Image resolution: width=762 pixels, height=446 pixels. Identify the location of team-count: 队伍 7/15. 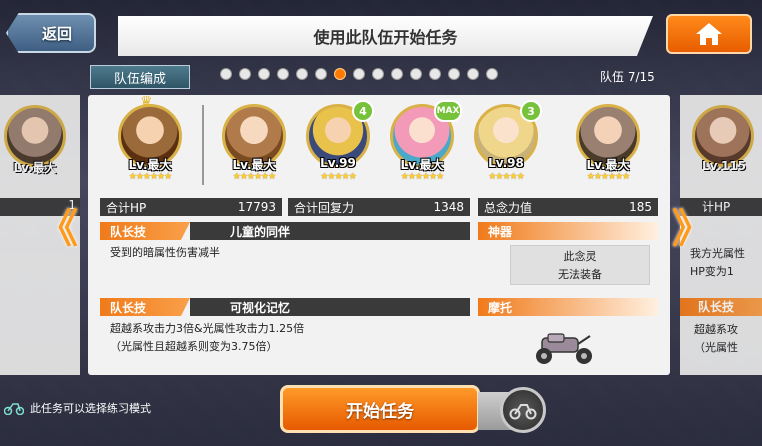
(627, 77).